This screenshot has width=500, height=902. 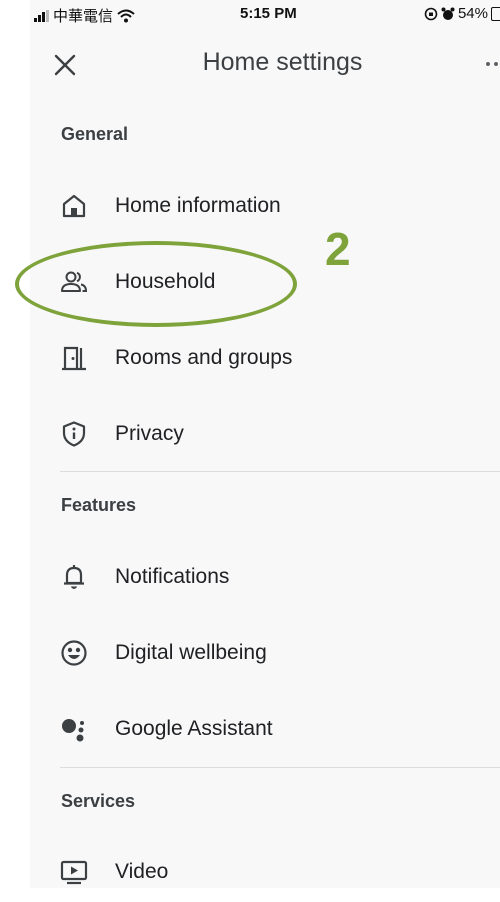 I want to click on screen-lock-icon, so click(x=431, y=13).